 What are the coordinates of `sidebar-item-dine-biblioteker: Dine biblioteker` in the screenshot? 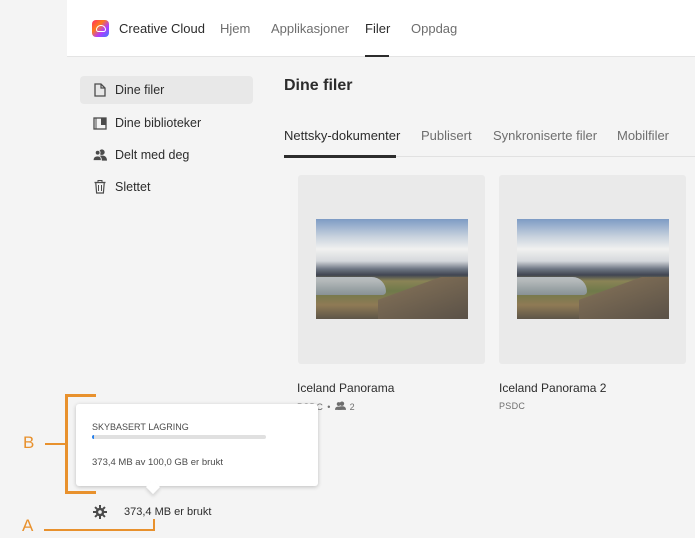 It's located at (166, 123).